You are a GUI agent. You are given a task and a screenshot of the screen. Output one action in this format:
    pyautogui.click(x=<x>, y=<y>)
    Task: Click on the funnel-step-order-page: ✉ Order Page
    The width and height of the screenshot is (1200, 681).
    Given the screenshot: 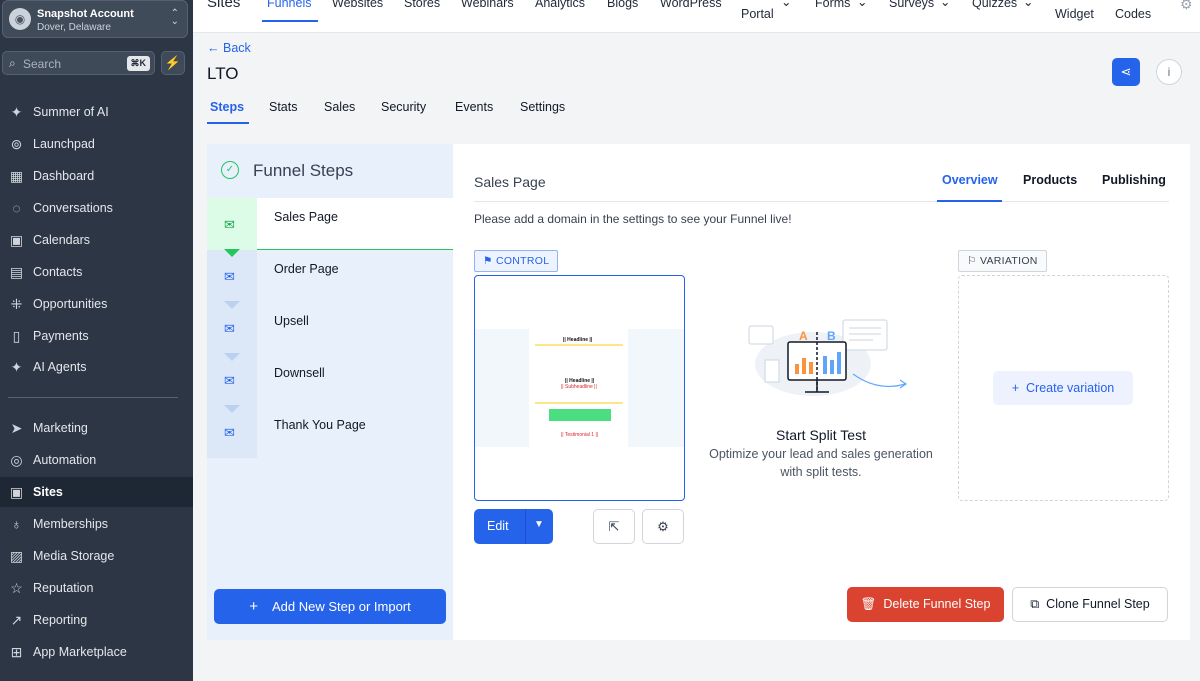 What is the action you would take?
    pyautogui.click(x=330, y=275)
    